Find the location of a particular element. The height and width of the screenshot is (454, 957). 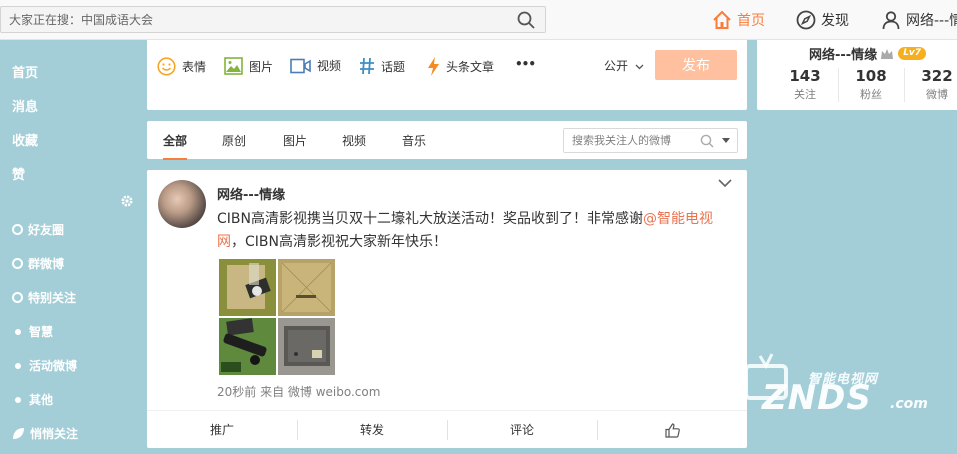

heart-circle-icon is located at coordinates (17, 229).